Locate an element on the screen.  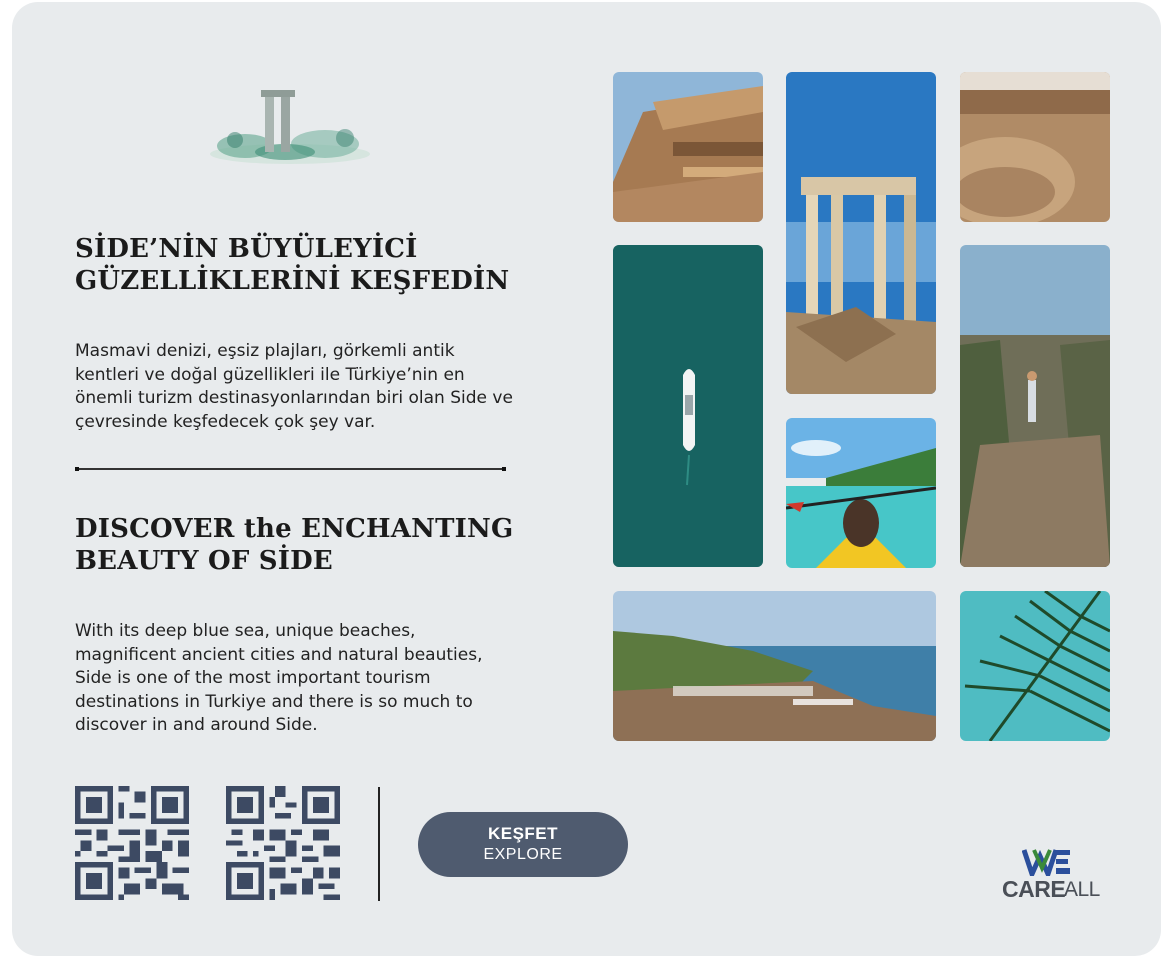
brand-care-text: CARE is located at coordinates (1034, 889).